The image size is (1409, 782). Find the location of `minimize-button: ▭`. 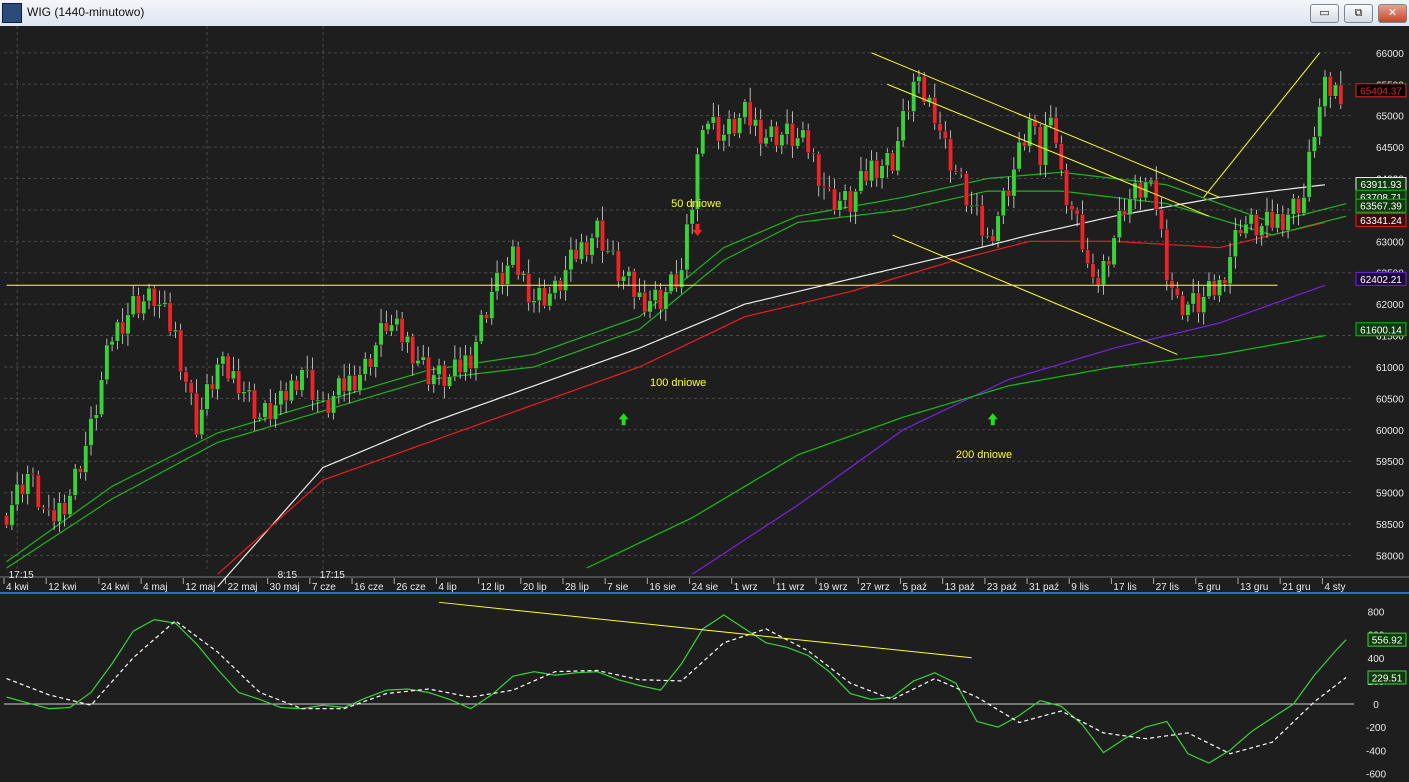

minimize-button: ▭ is located at coordinates (1324, 13).